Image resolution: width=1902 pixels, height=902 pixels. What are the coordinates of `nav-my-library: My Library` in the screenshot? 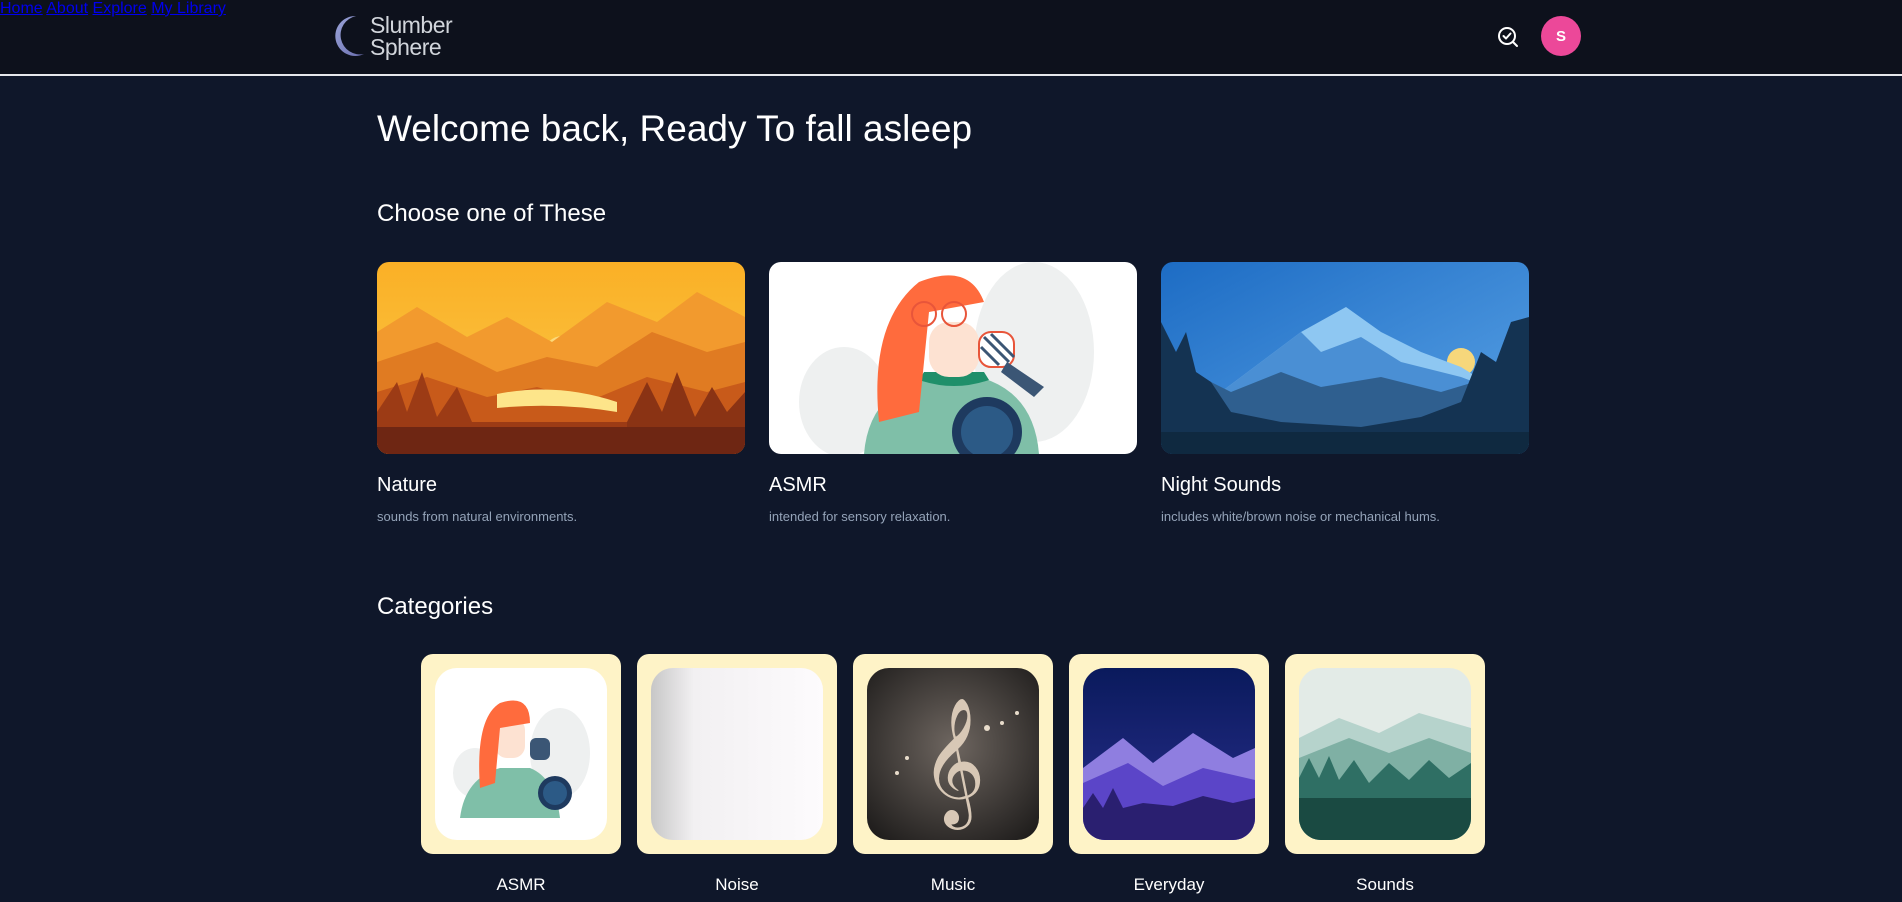 It's located at (188, 8).